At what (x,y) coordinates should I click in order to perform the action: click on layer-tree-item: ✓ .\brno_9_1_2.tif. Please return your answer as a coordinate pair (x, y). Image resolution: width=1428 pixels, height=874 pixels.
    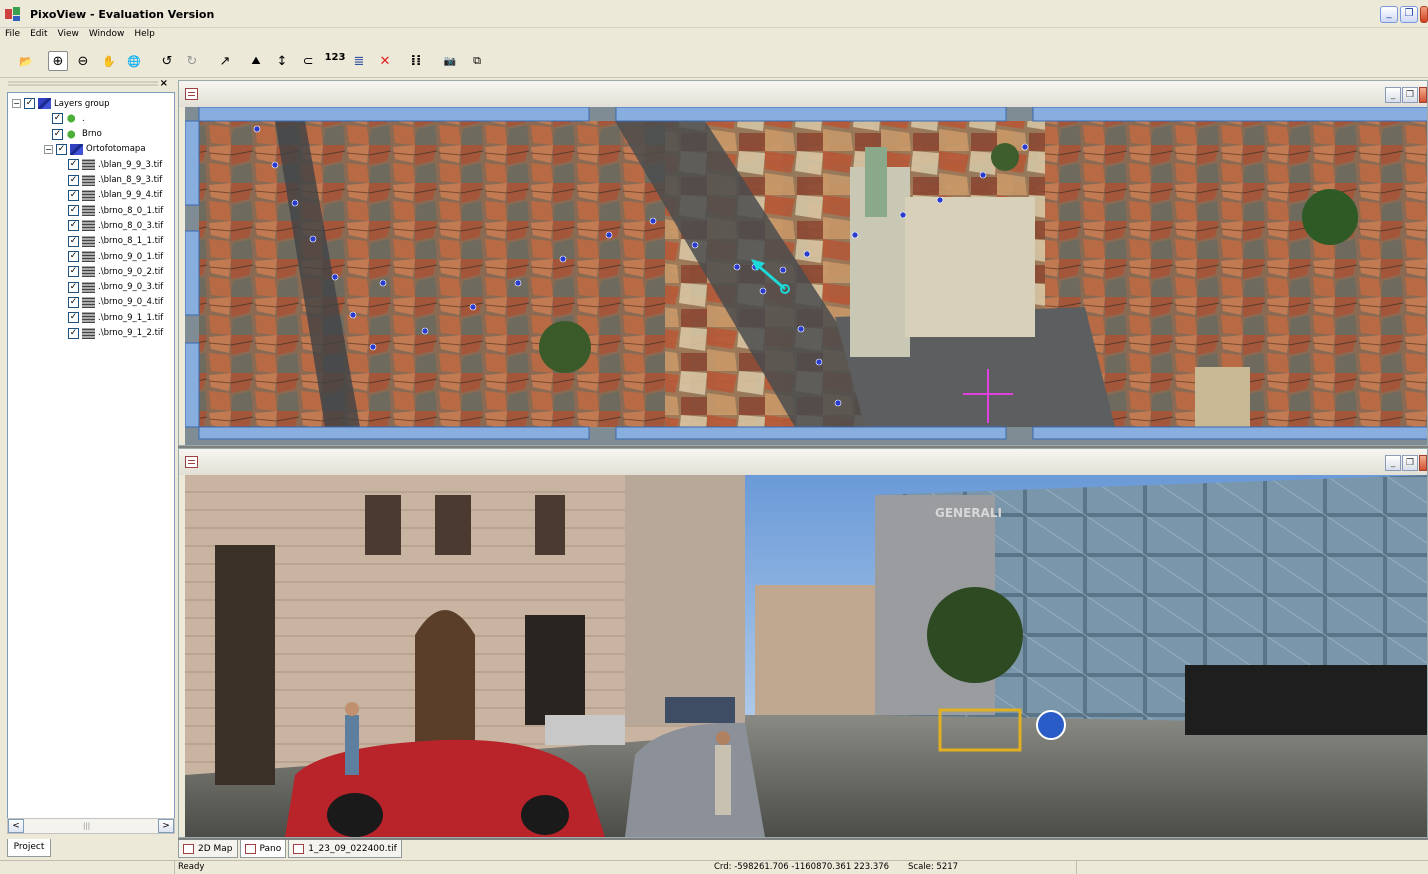
    Looking at the image, I should click on (115, 333).